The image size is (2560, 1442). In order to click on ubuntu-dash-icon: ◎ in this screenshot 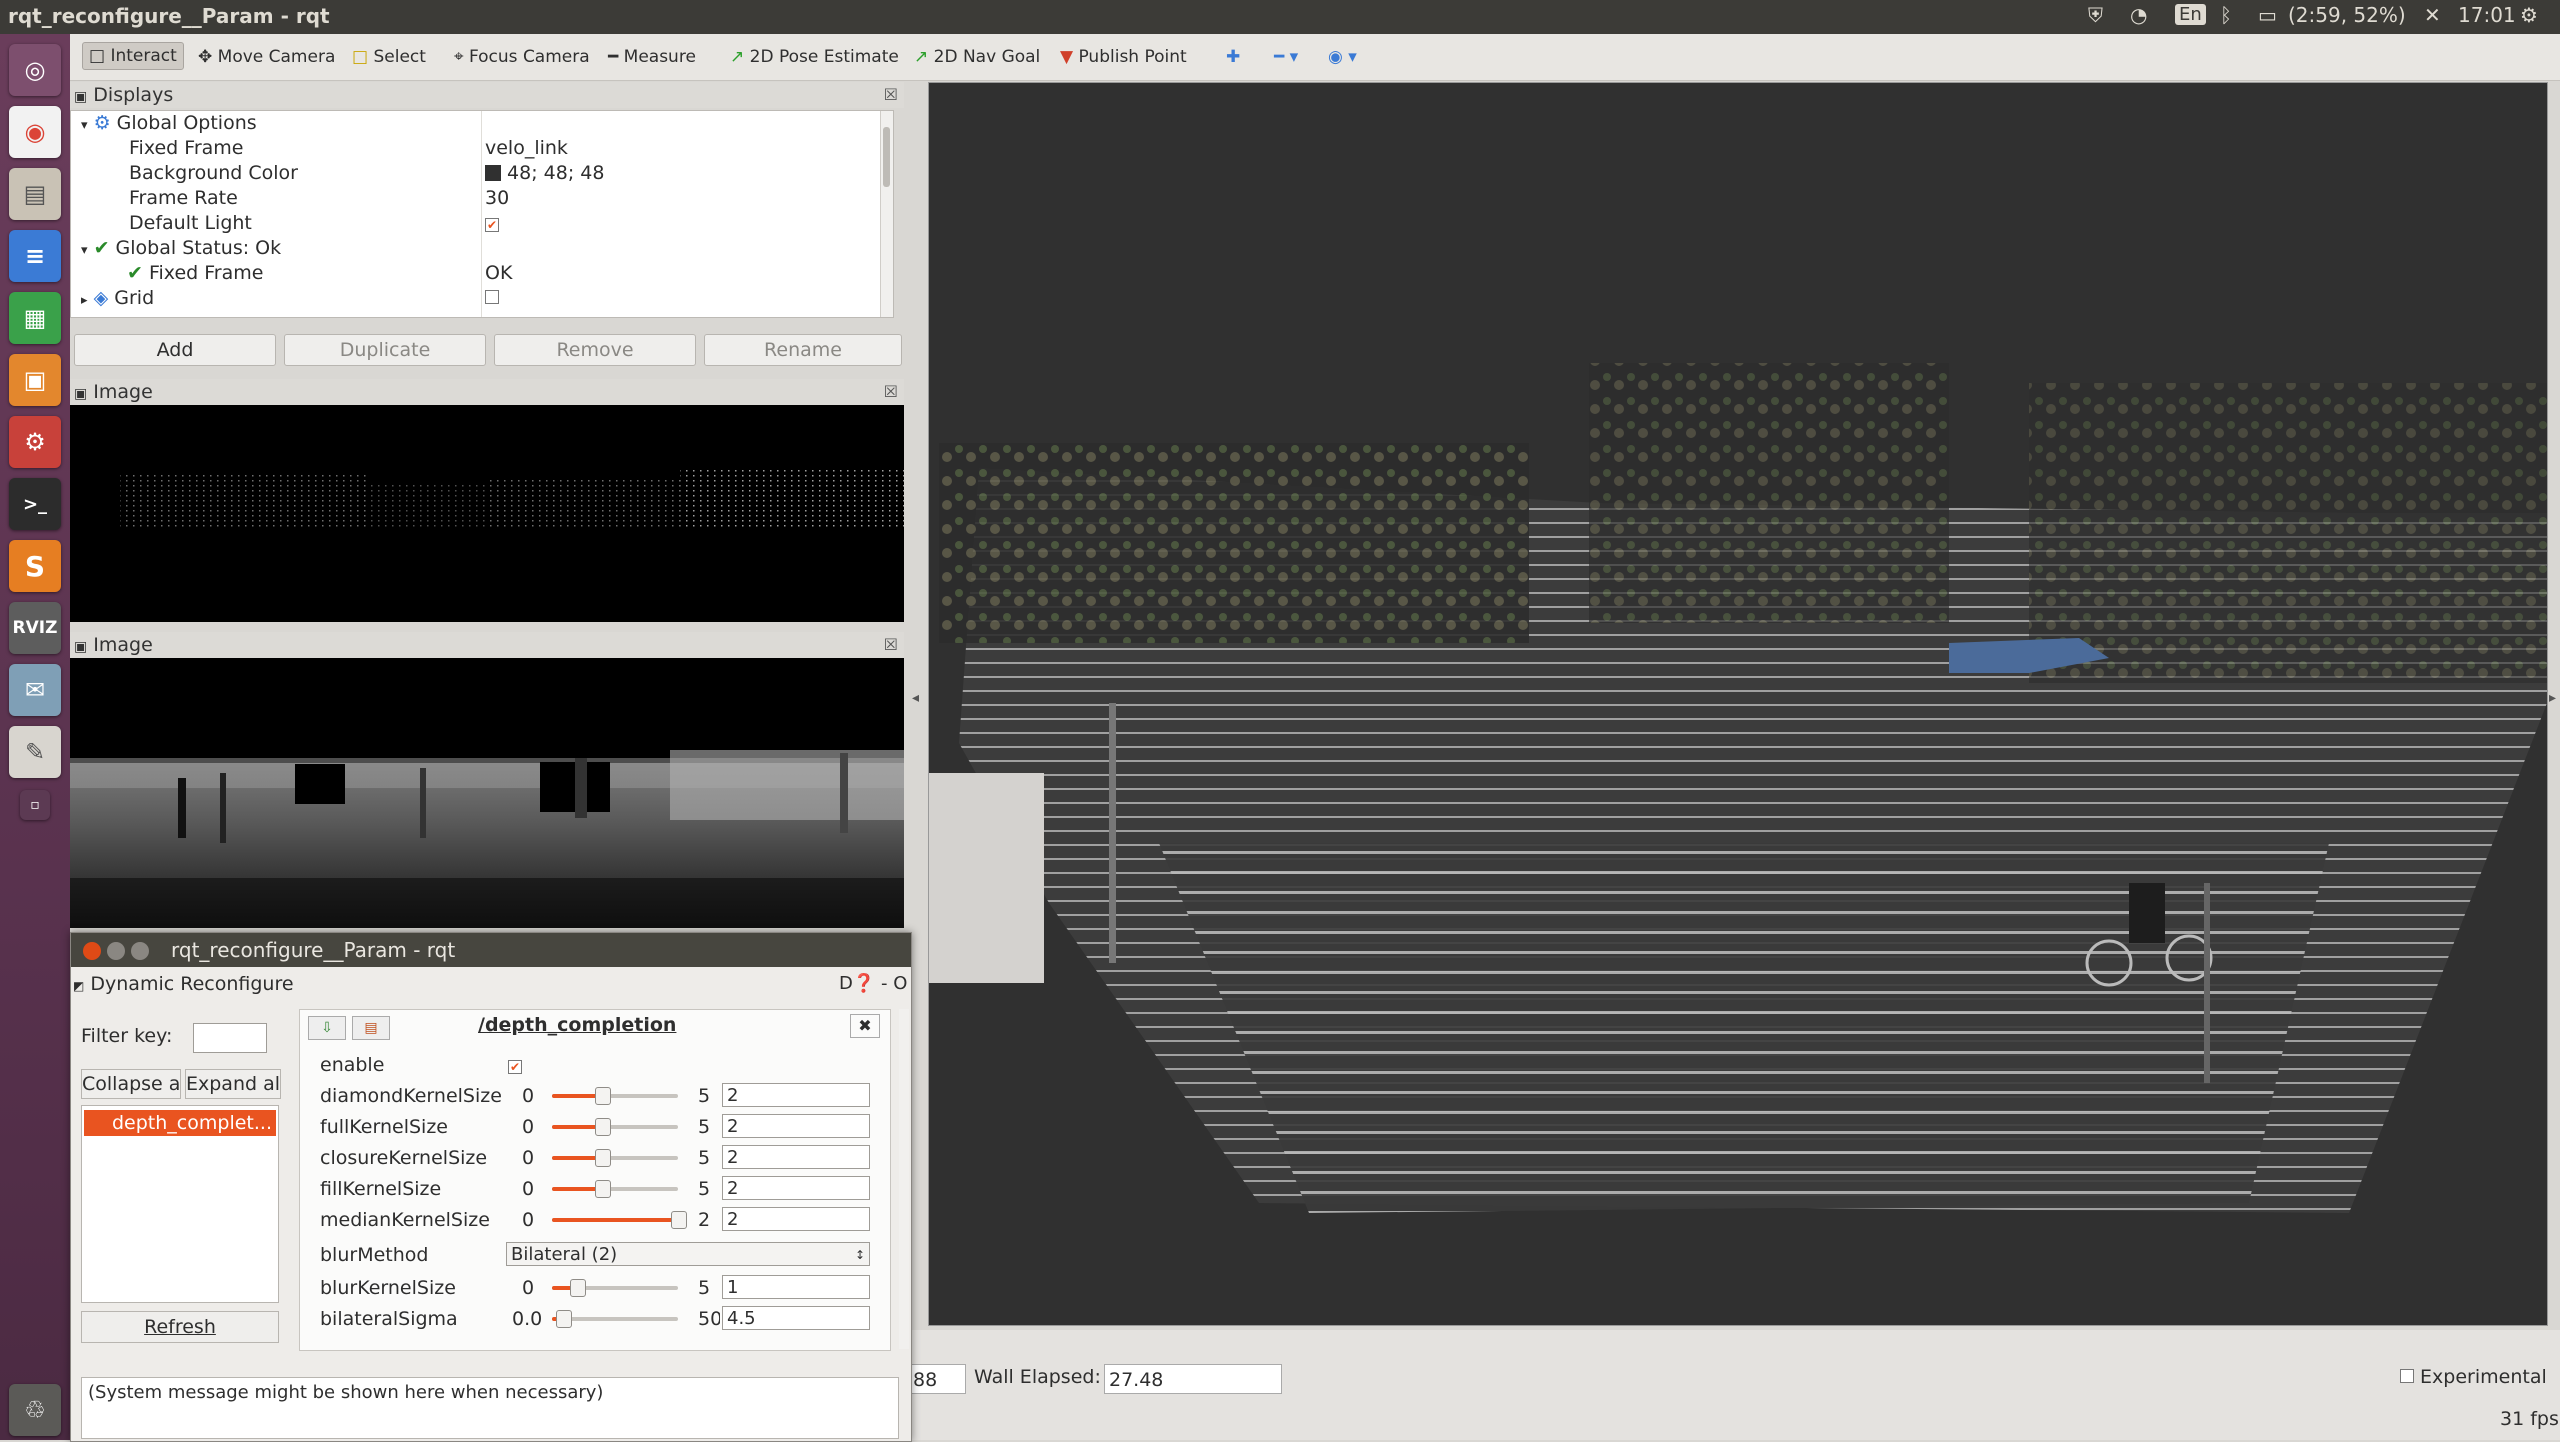, I will do `click(35, 70)`.